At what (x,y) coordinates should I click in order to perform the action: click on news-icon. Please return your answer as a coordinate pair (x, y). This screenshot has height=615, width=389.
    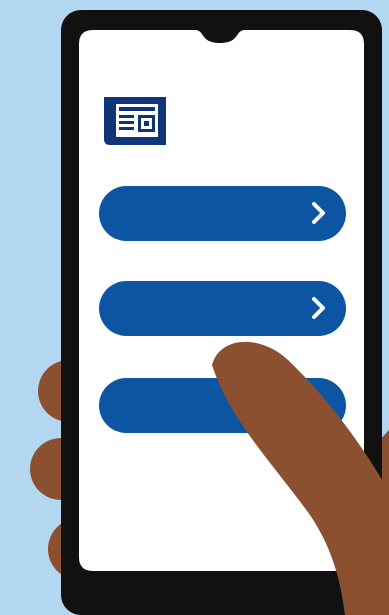
    Looking at the image, I should click on (135, 121).